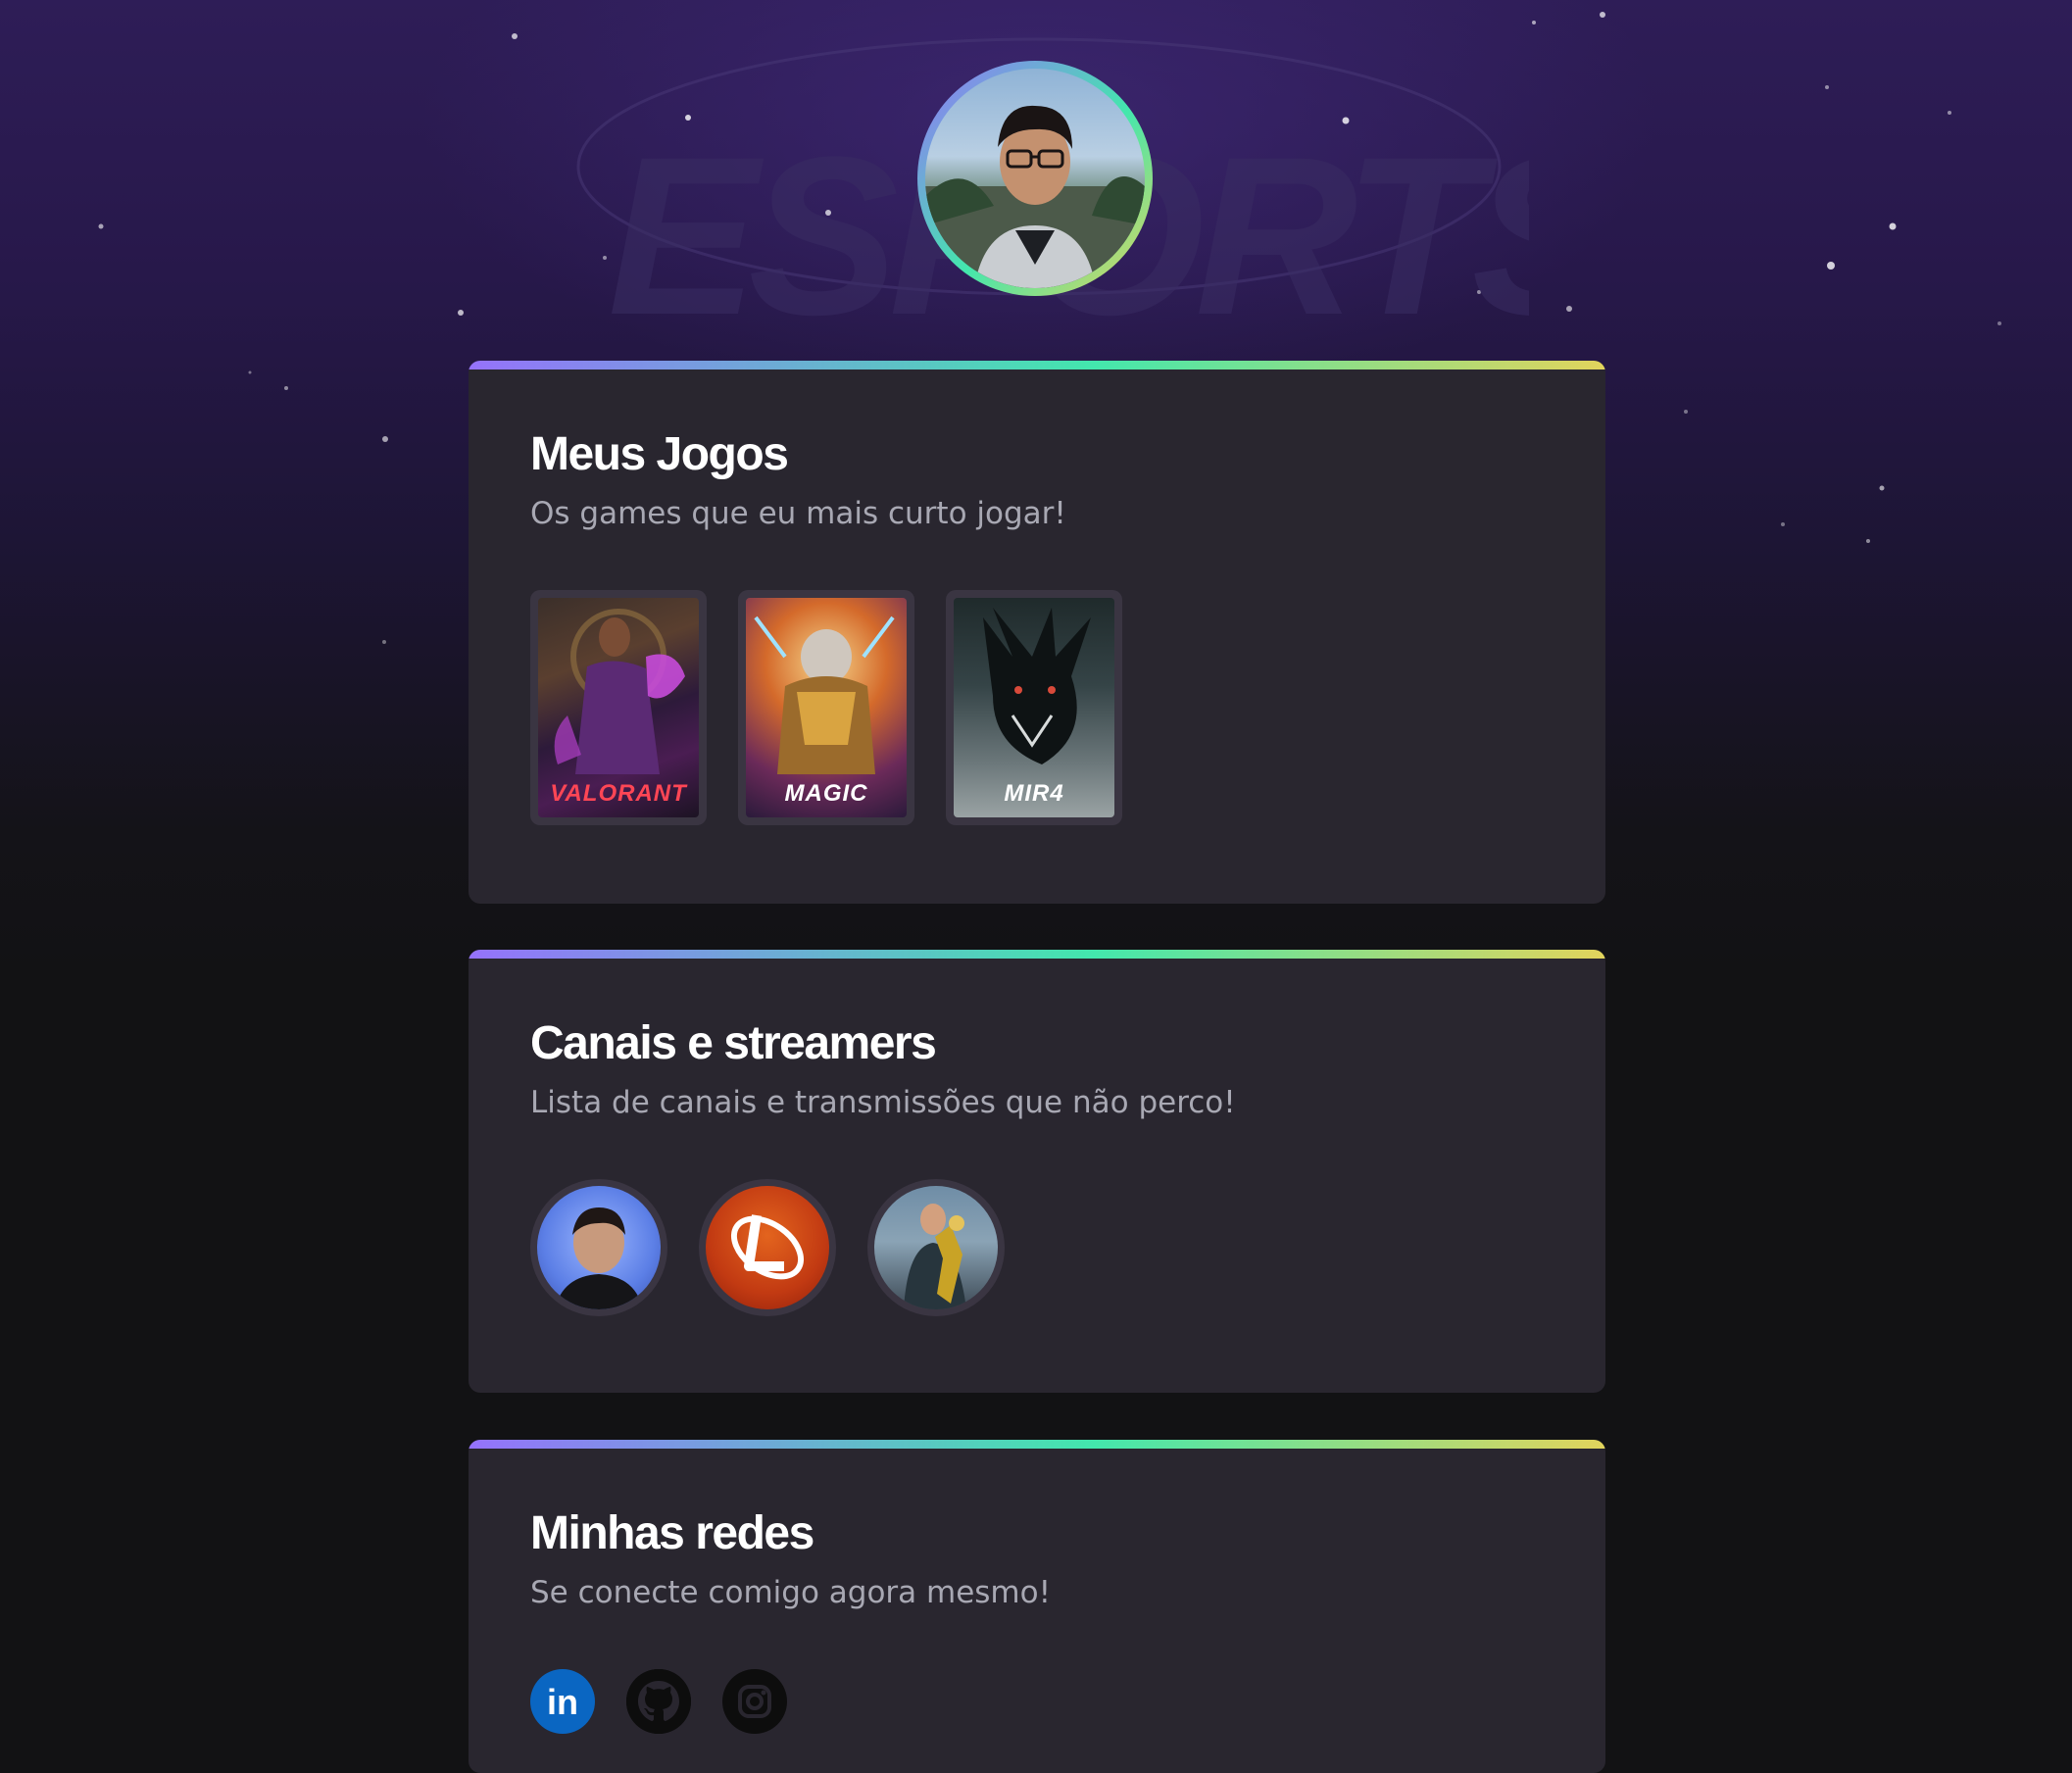 The image size is (2072, 1773). I want to click on streamer-avatar-2-logo, so click(767, 1247).